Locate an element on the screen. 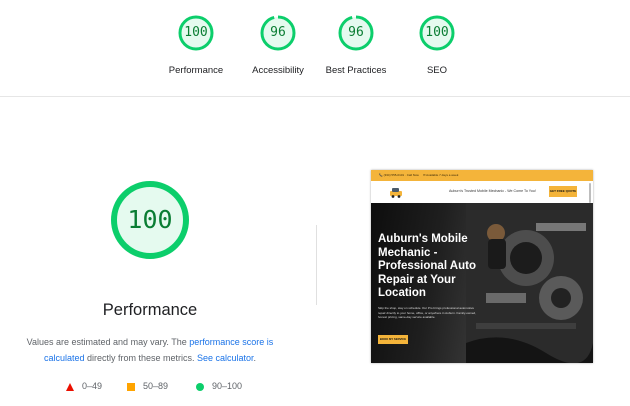  performance-gauge-large: 100 is located at coordinates (150, 220).